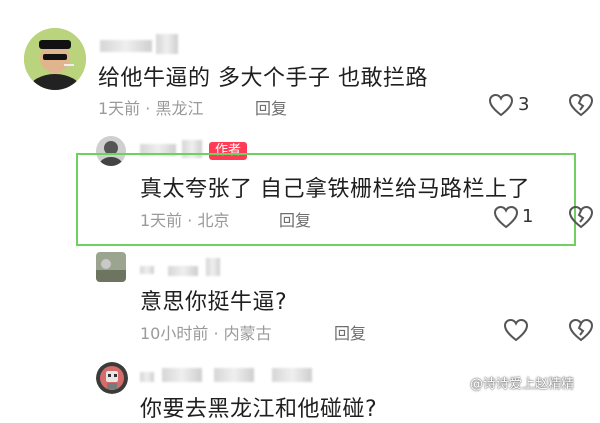  Describe the element at coordinates (174, 333) in the screenshot. I see `comment-time: 10小时前` at that location.